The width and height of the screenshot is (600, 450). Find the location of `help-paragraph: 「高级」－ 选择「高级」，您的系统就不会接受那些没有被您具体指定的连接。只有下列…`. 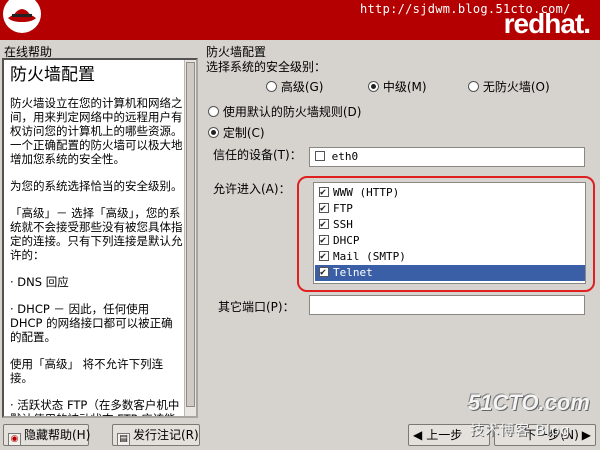

help-paragraph: 「高级」－ 选择「高级」，您的系统就不会接受那些没有被您具体指定的连接。只有下列… is located at coordinates (96, 234).